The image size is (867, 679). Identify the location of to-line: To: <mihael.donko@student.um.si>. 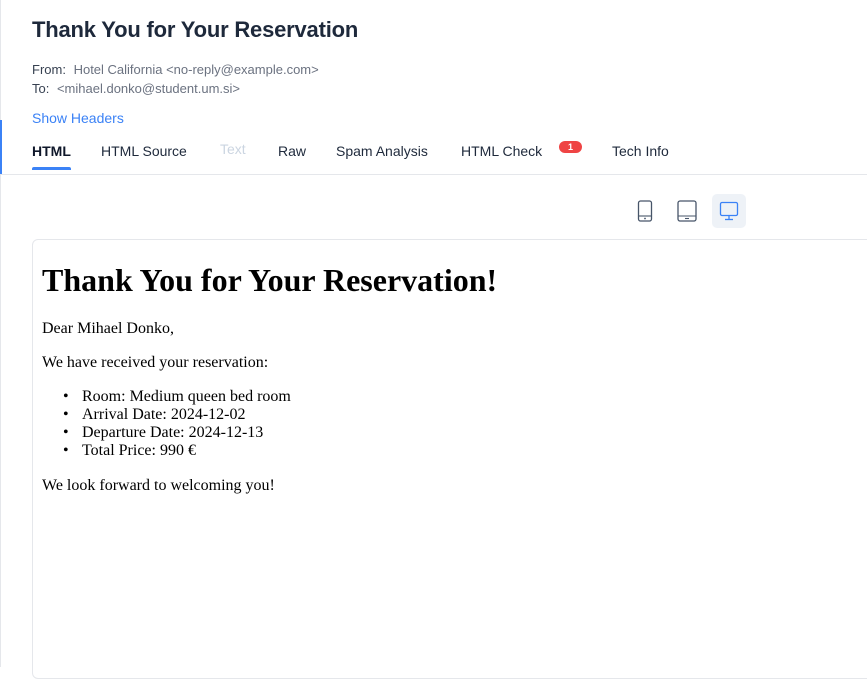
(136, 88).